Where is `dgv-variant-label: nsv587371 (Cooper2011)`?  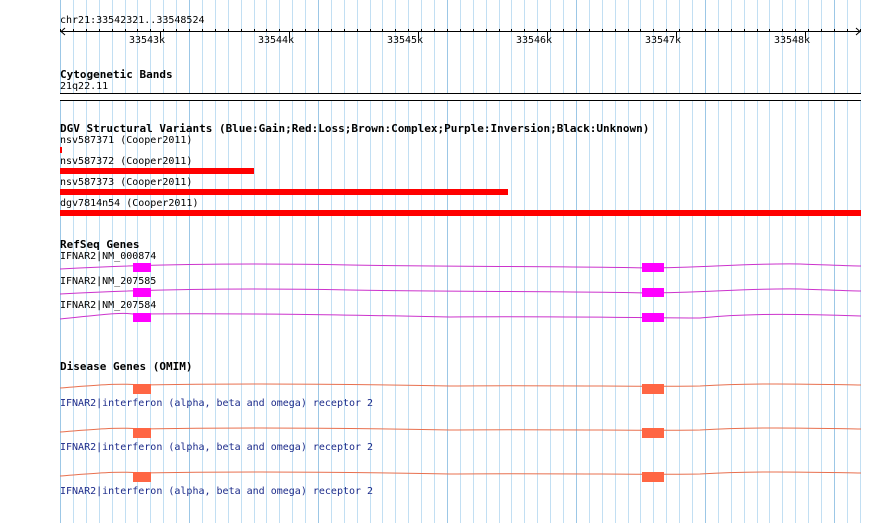
dgv-variant-label: nsv587371 (Cooper2011) is located at coordinates (126, 140).